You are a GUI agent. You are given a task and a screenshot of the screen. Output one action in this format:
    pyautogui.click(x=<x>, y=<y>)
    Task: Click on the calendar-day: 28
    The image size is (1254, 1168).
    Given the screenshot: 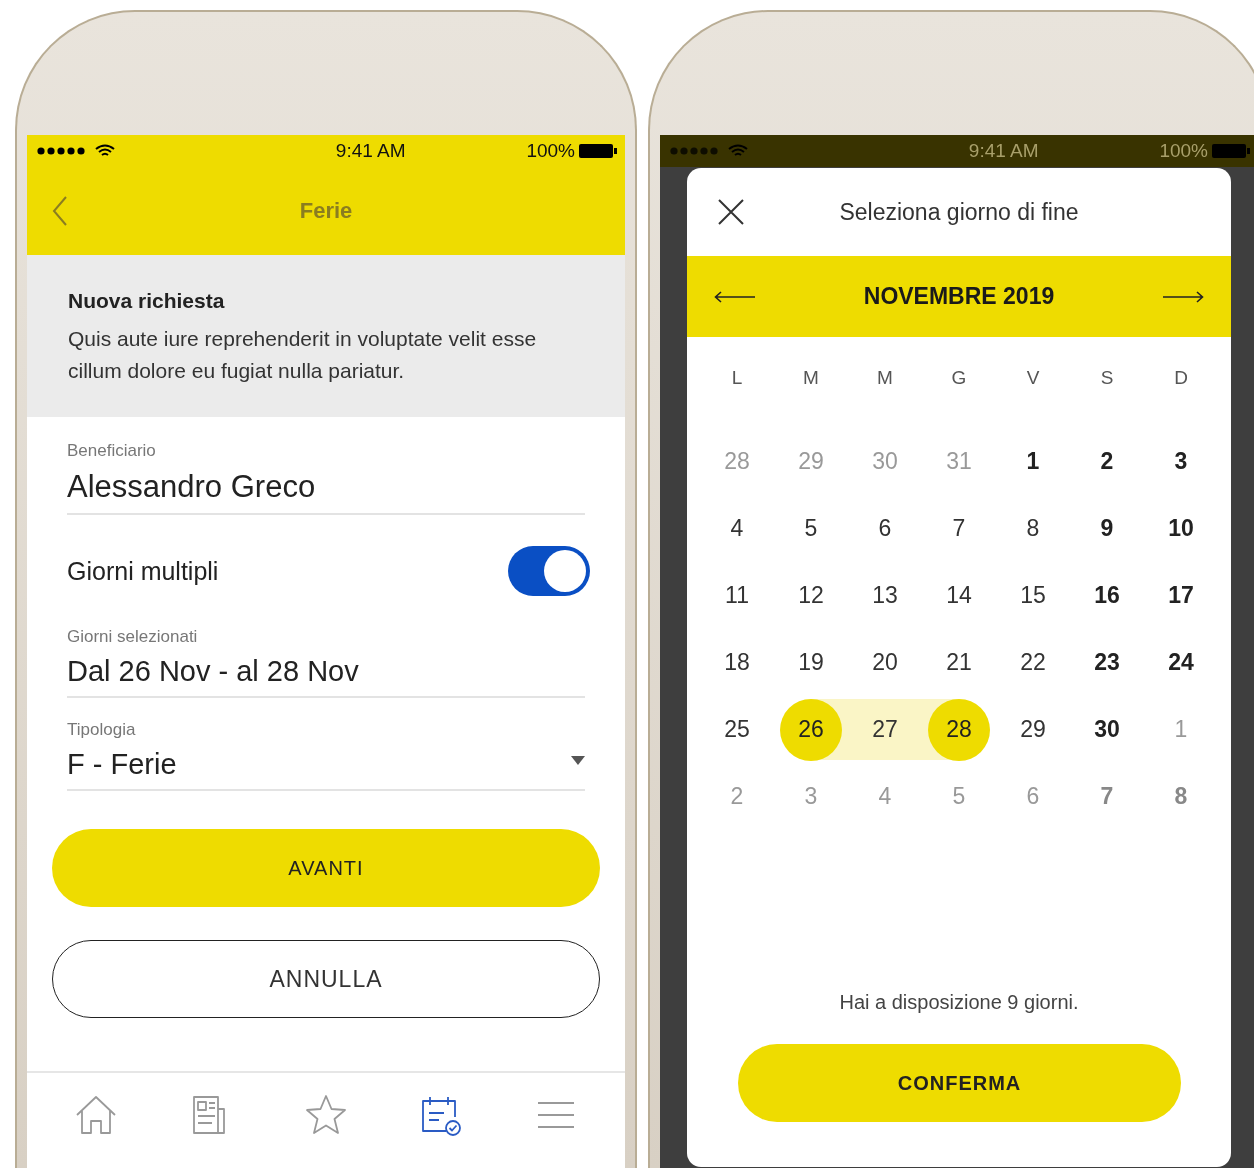 What is the action you would take?
    pyautogui.click(x=959, y=729)
    